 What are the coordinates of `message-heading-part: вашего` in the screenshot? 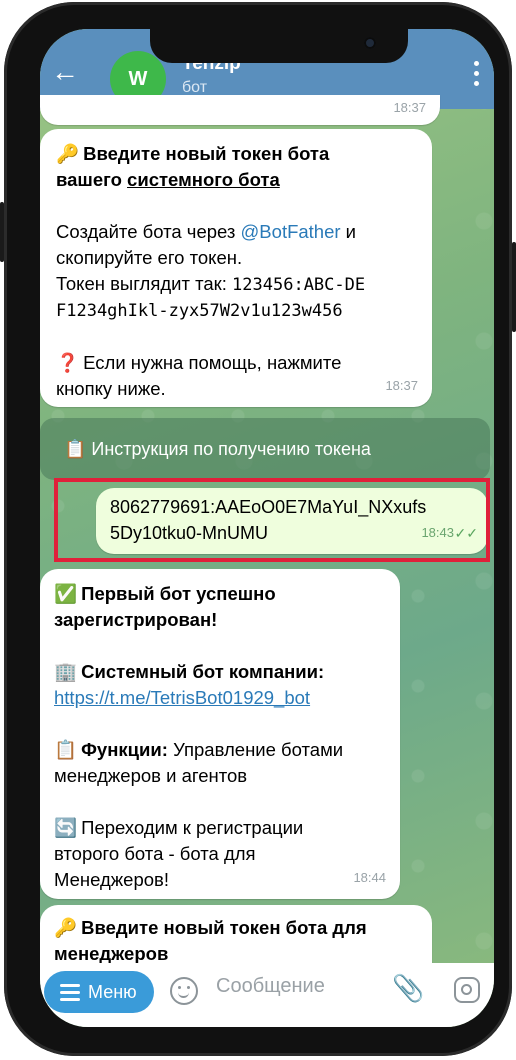 It's located at (92, 179).